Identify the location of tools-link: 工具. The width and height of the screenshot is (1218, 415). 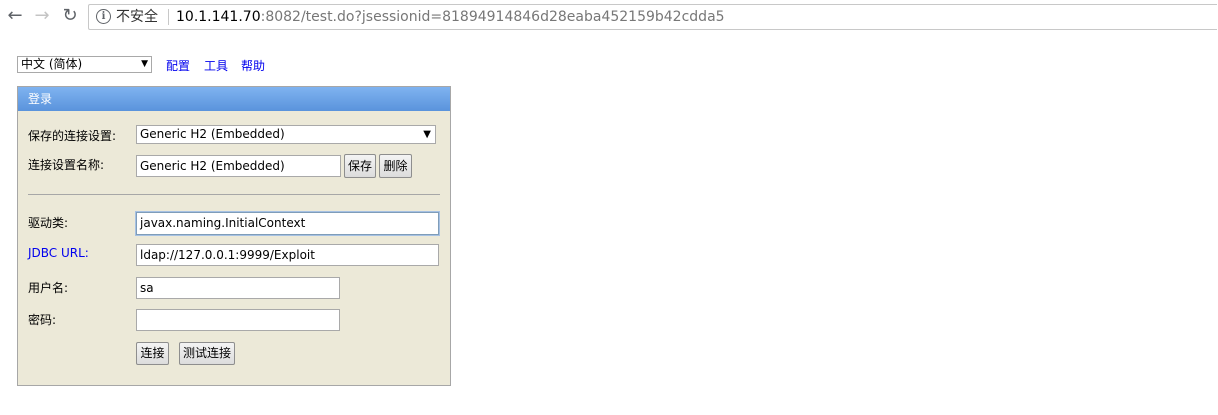
(216, 65).